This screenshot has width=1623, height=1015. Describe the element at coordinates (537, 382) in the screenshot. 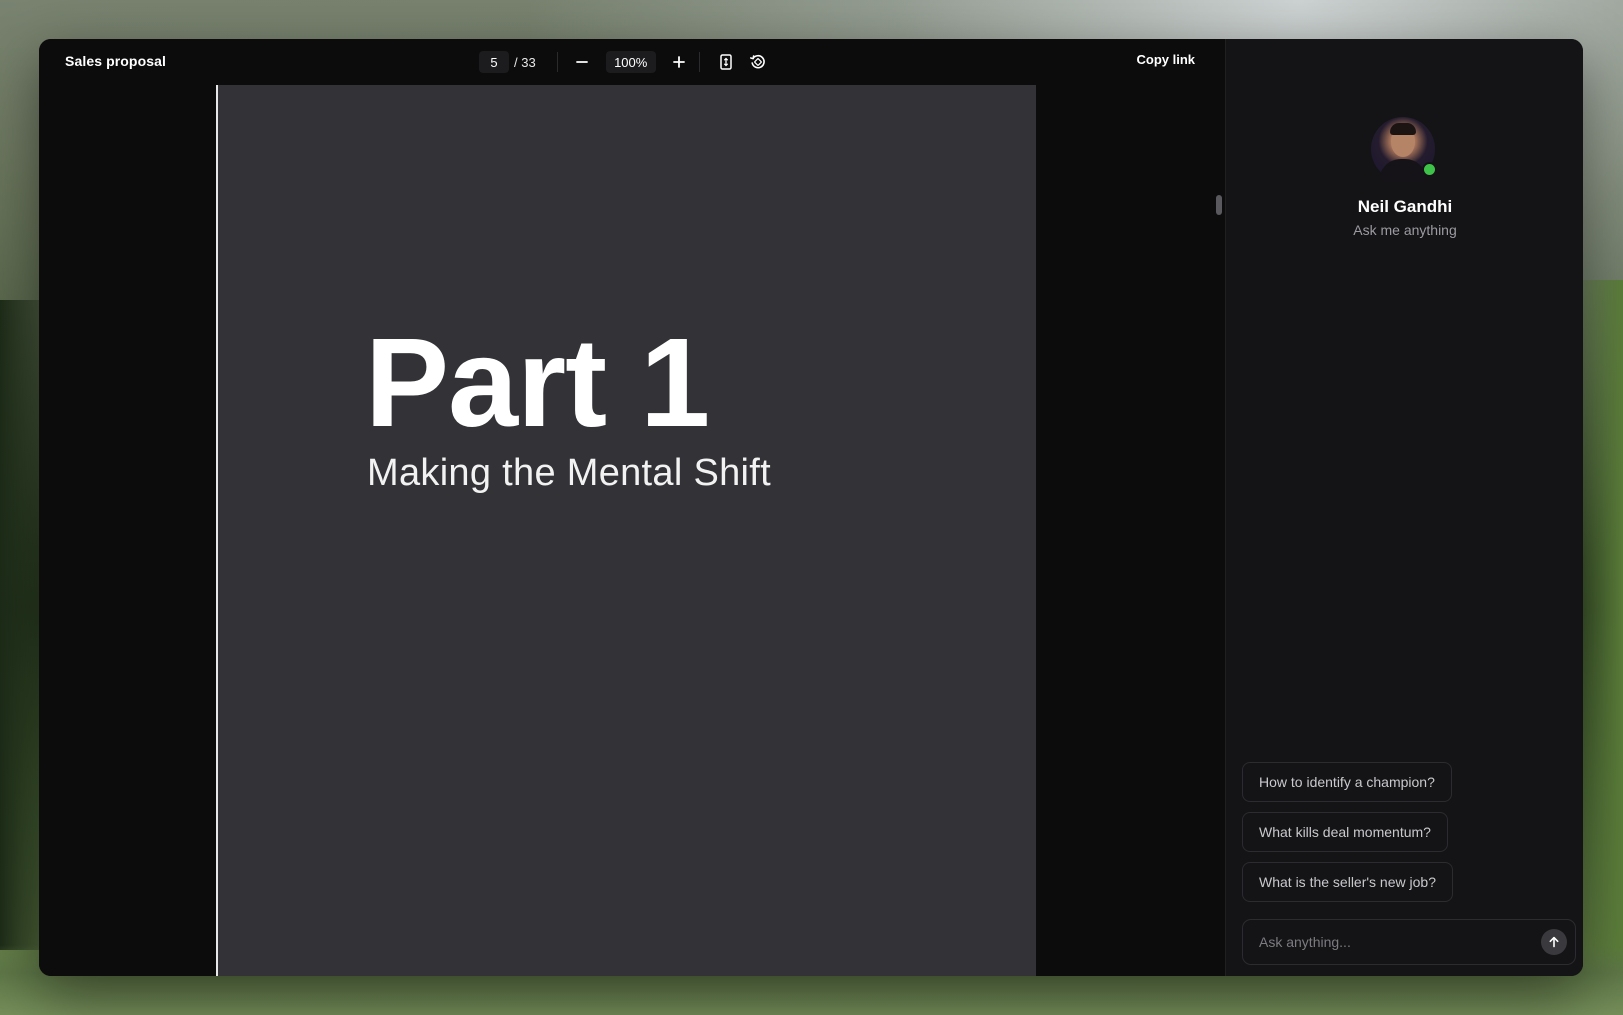

I see `page-heading: Part 1` at that location.